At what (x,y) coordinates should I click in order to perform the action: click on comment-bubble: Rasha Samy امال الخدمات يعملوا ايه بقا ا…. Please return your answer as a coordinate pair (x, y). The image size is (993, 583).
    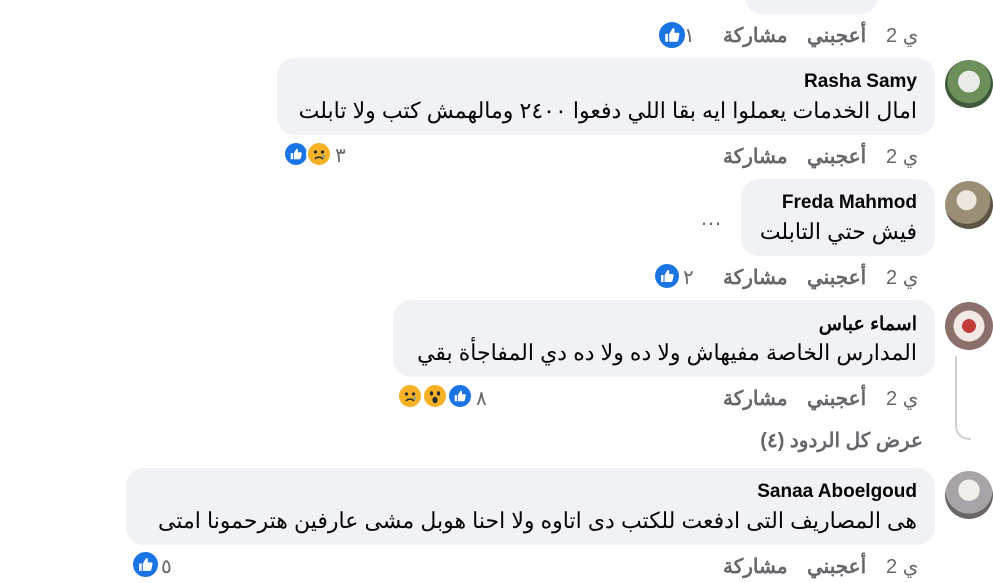
    Looking at the image, I should click on (606, 96).